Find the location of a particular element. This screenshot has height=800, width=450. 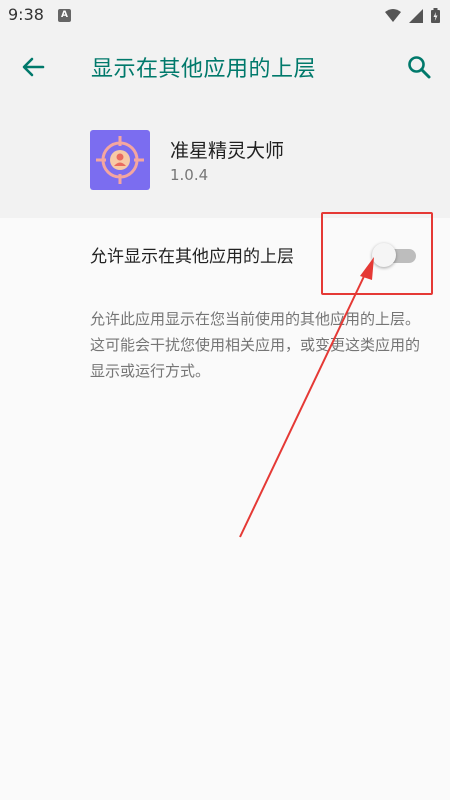

search-icon is located at coordinates (419, 67).